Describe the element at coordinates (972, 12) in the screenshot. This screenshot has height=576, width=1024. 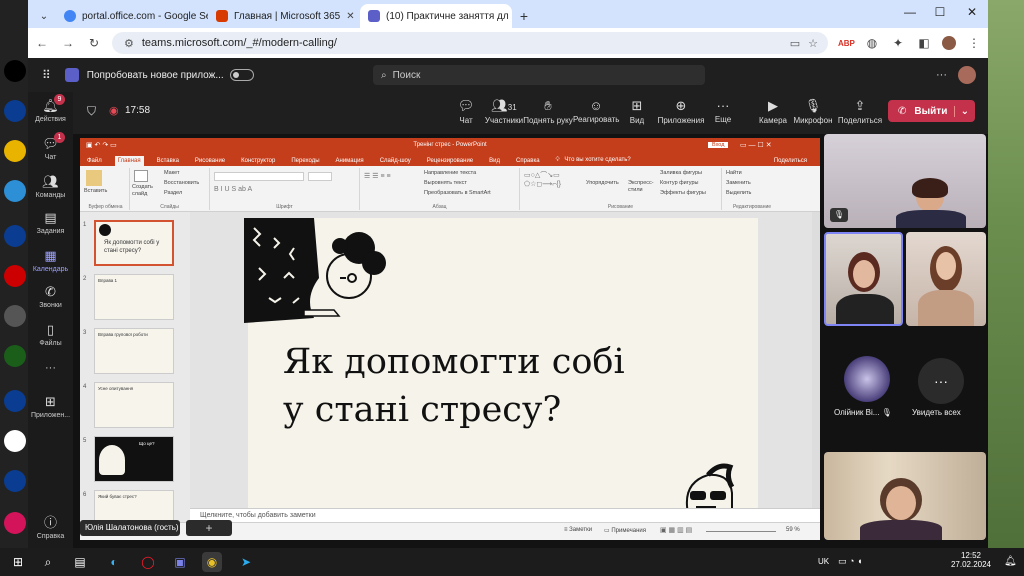
I see `close-window-icon: ✕` at that location.